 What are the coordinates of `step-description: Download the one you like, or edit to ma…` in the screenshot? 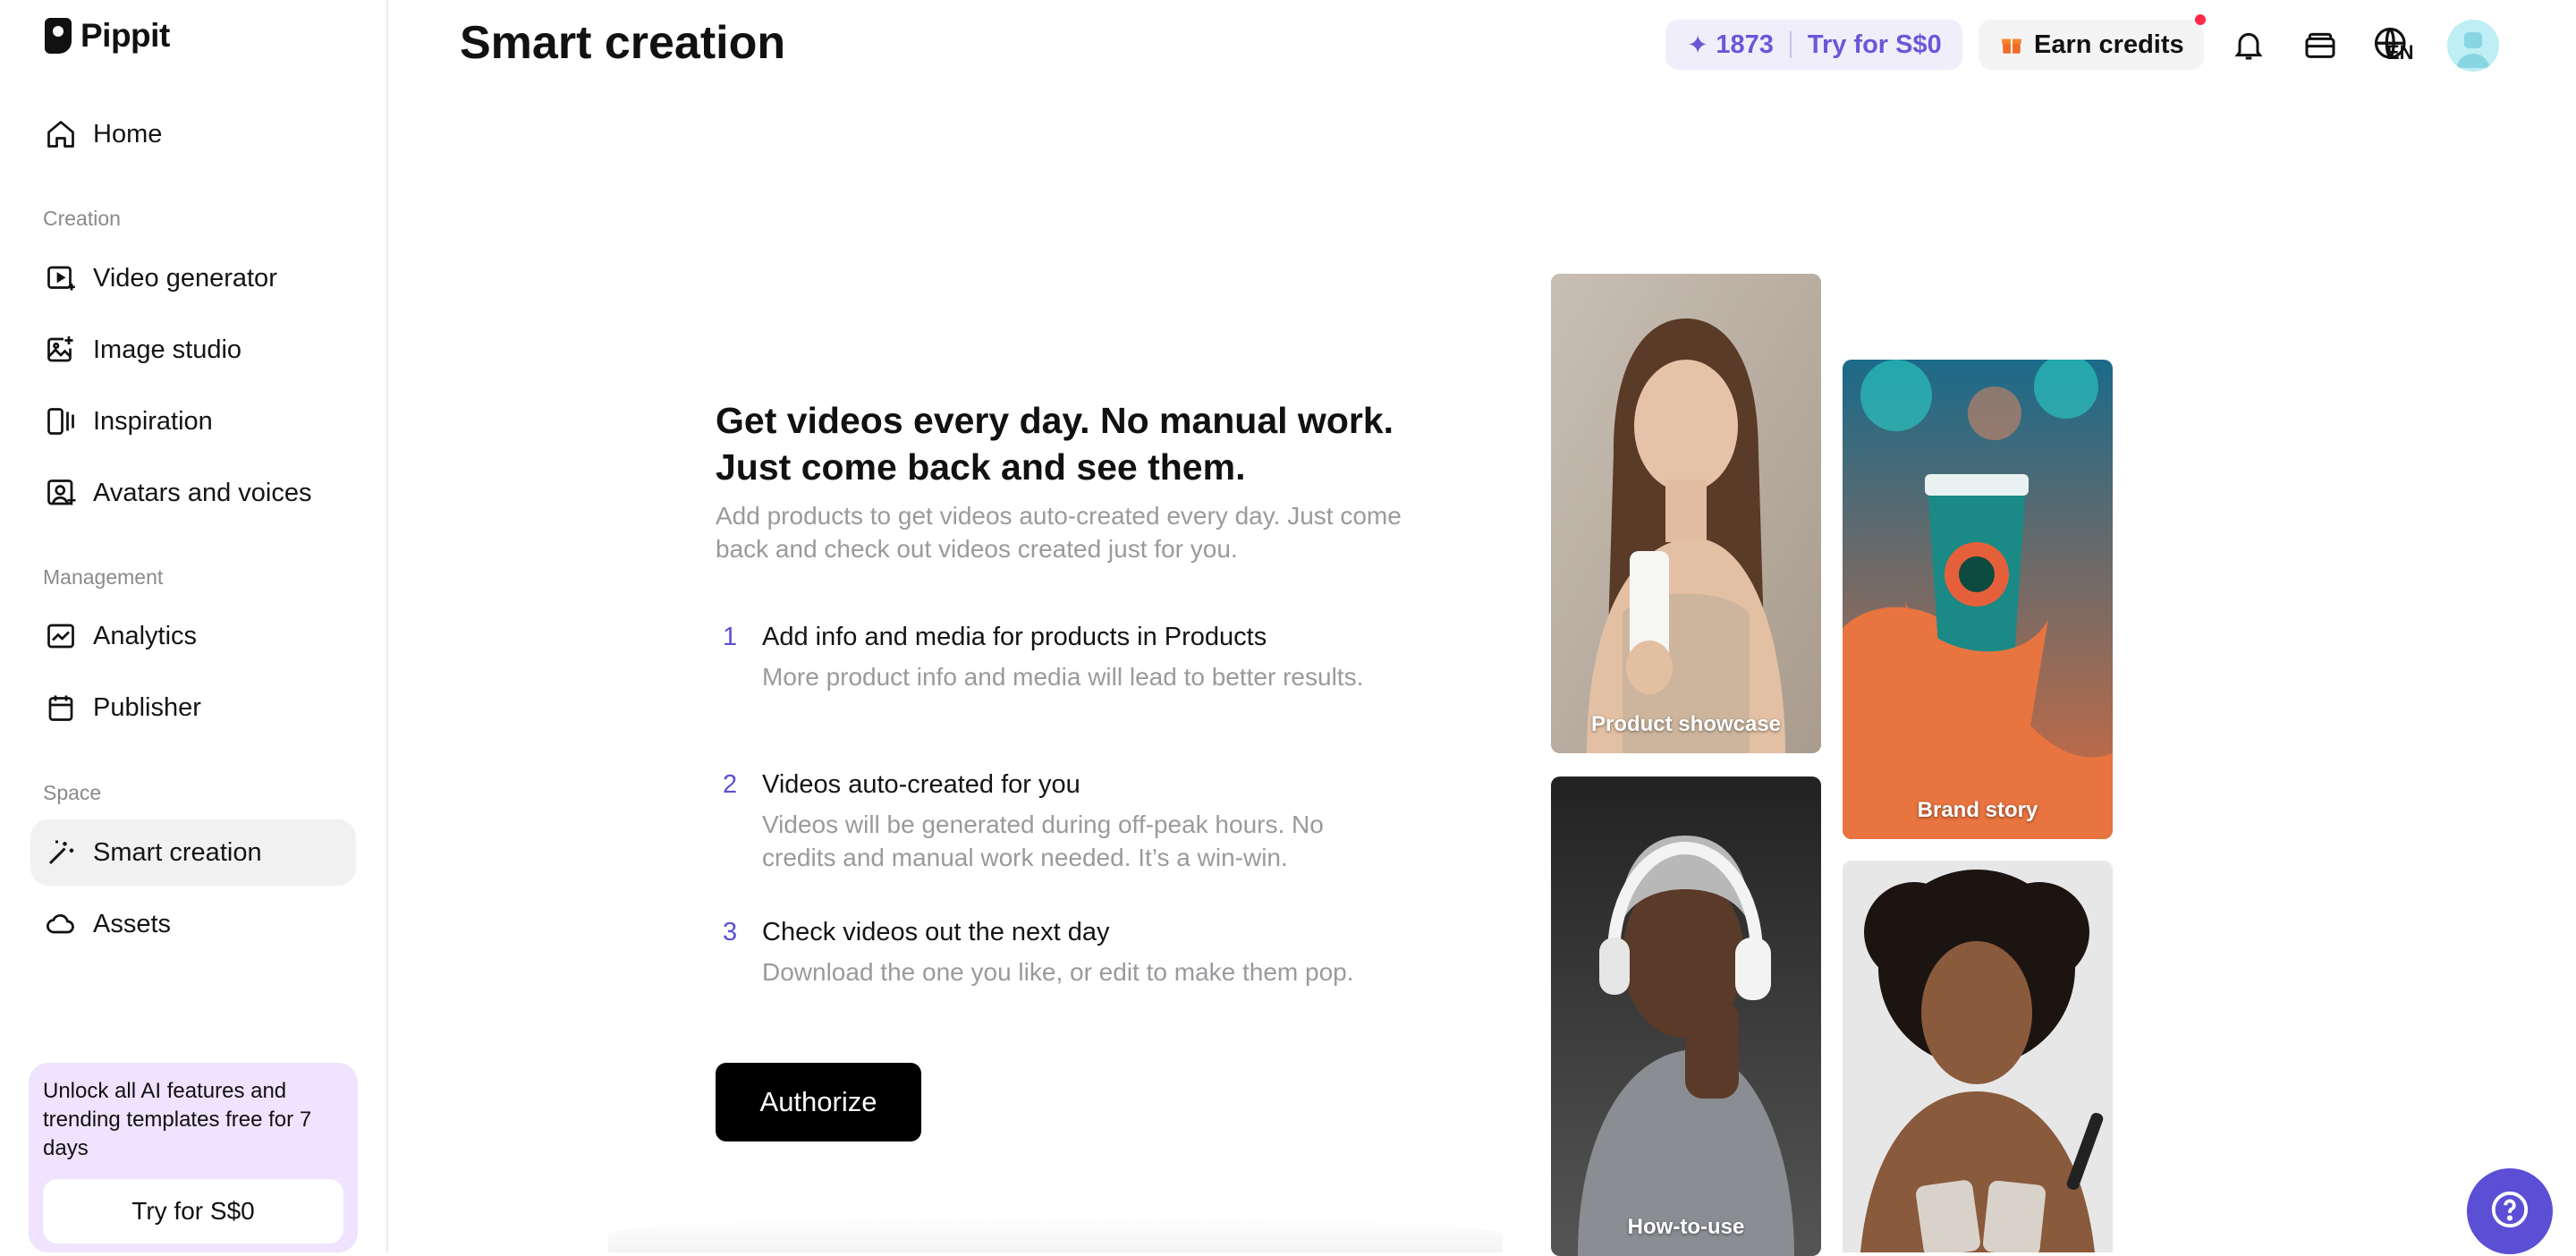 It's located at (1058, 972).